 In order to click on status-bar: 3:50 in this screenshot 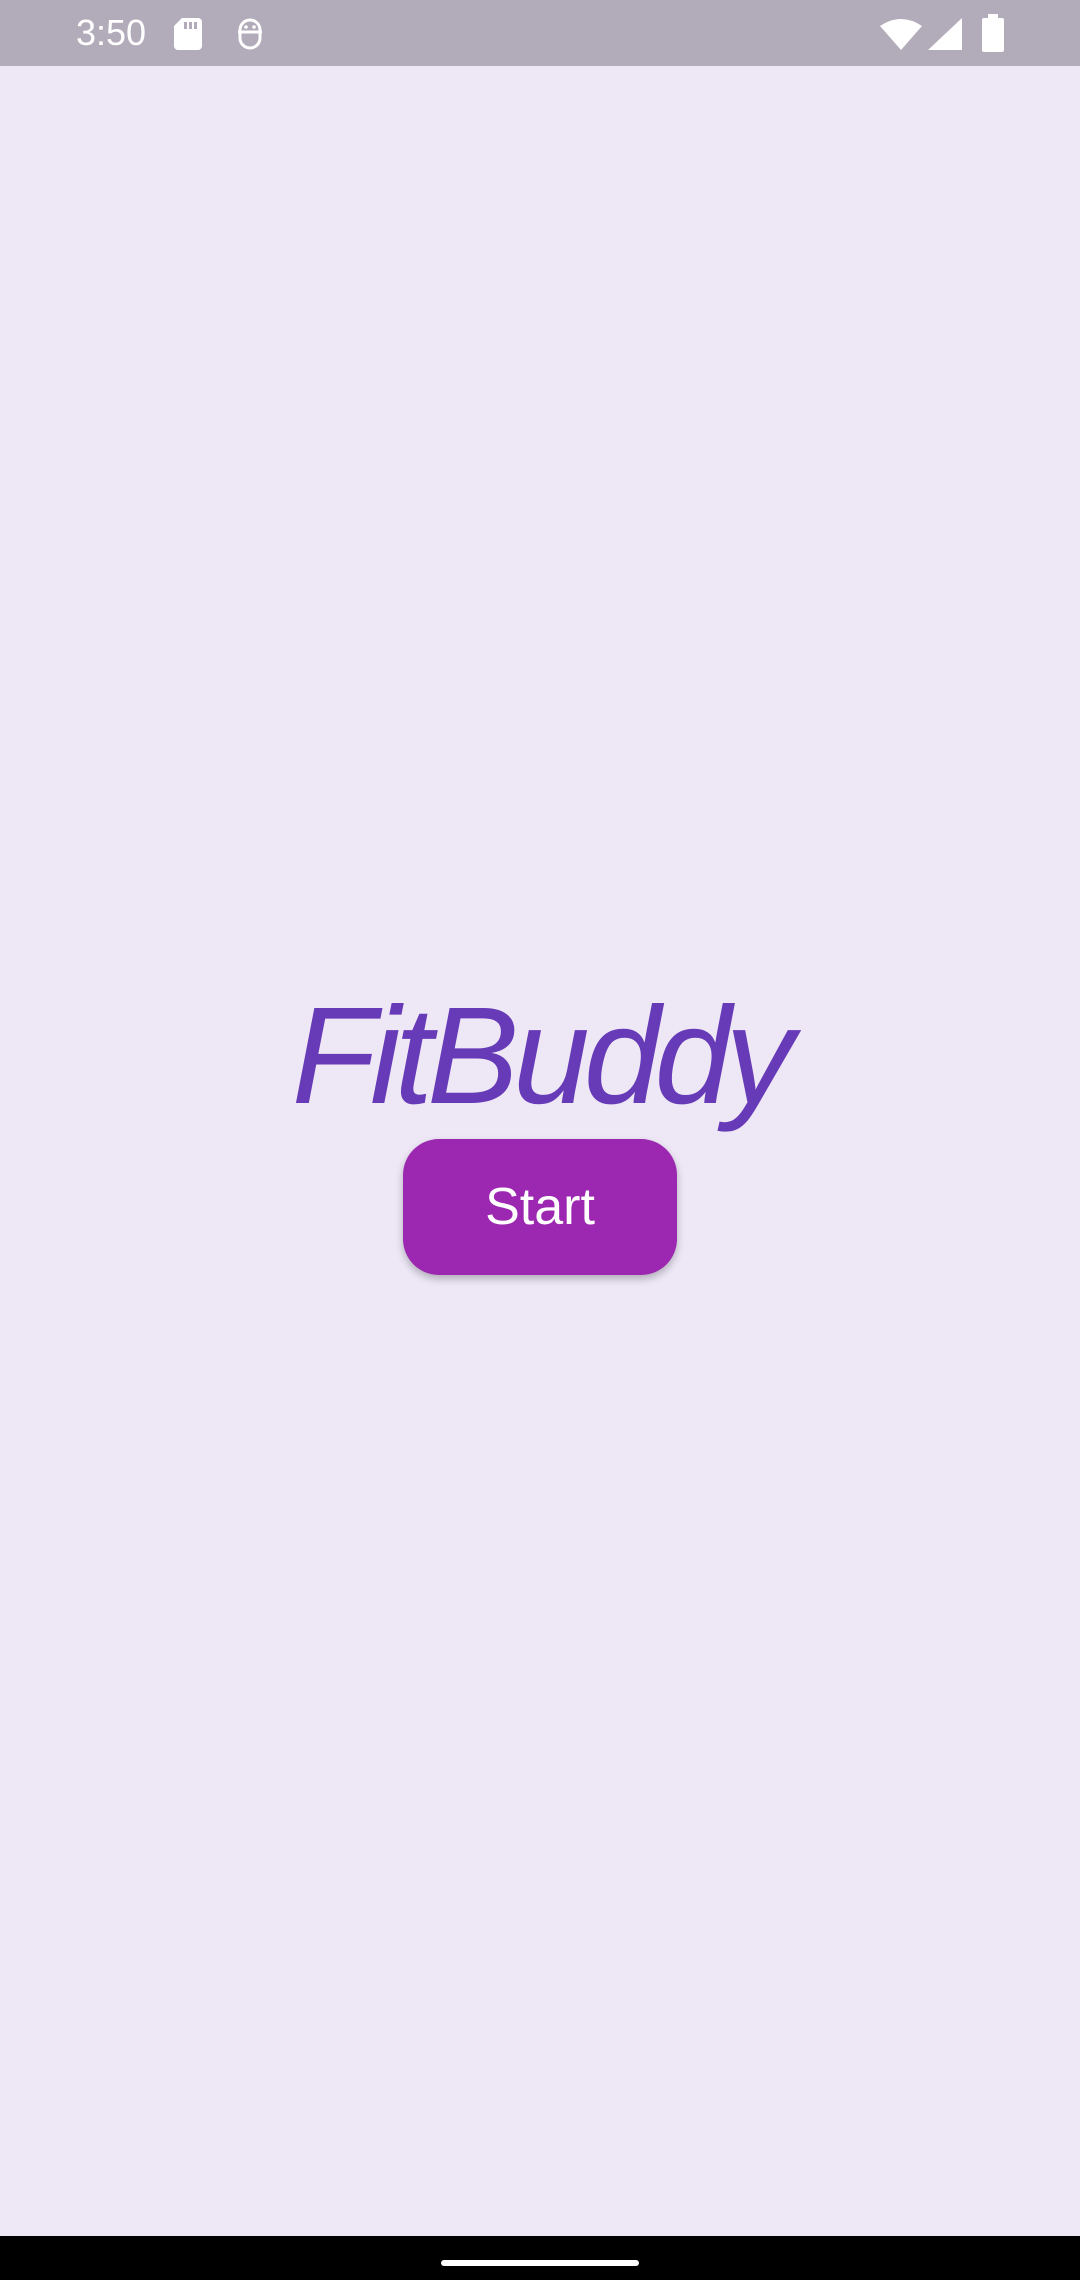, I will do `click(540, 33)`.